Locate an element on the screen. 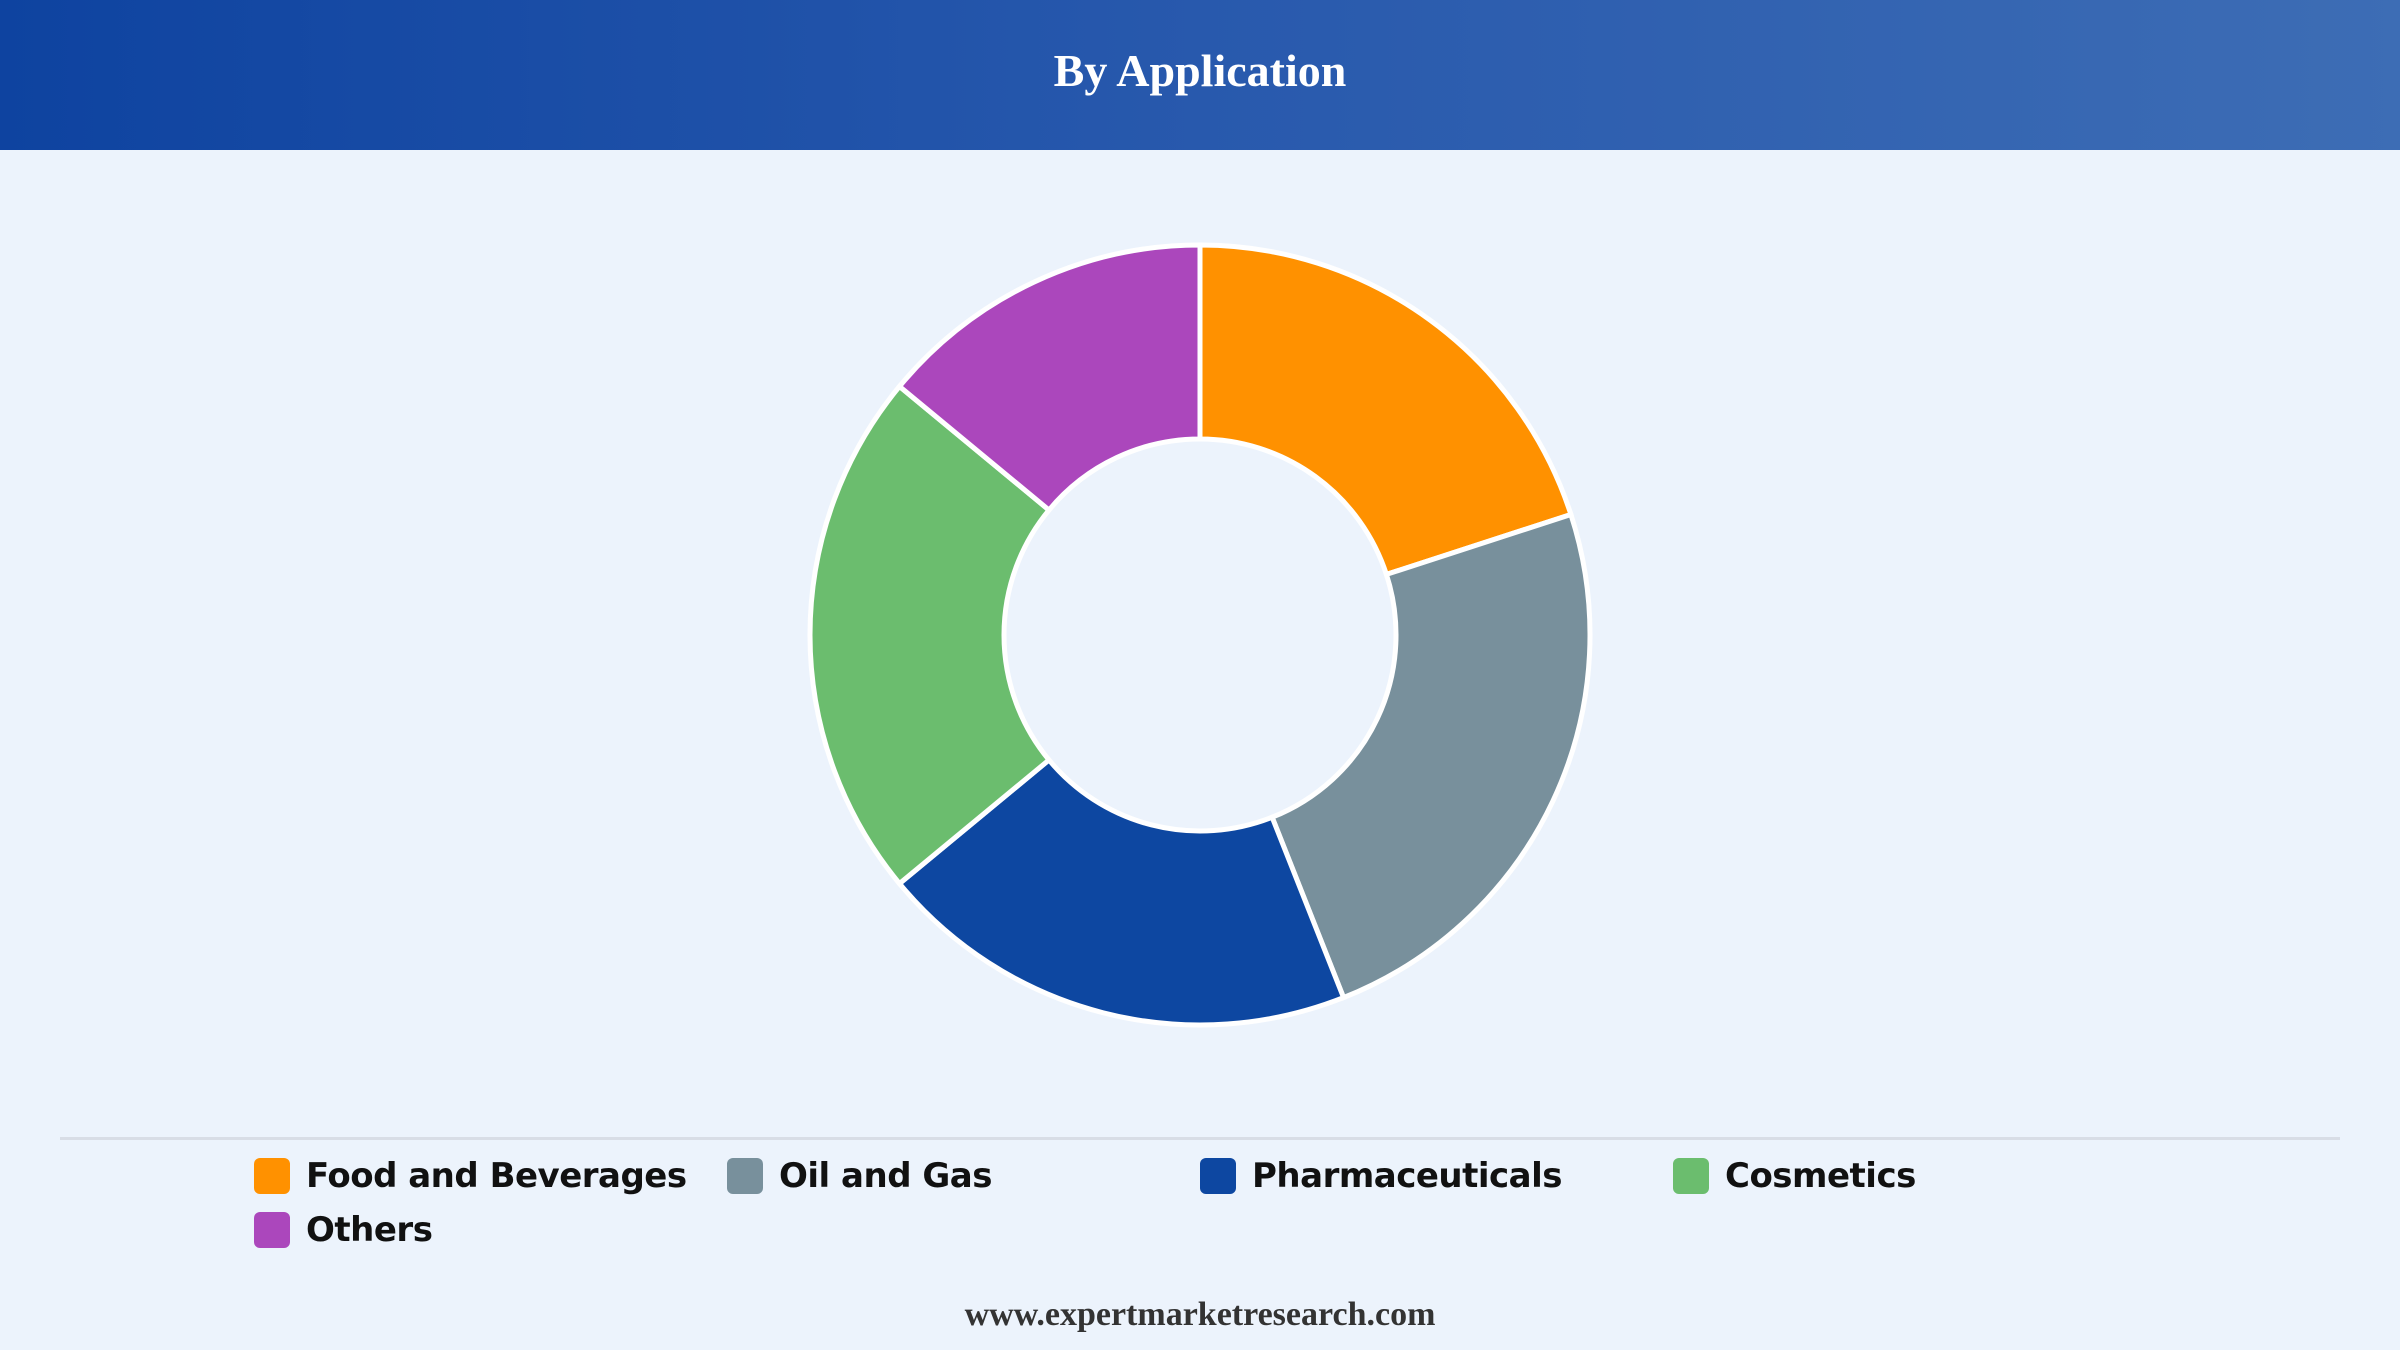 The image size is (2400, 1350). legend-item-others: Others is located at coordinates (343, 1230).